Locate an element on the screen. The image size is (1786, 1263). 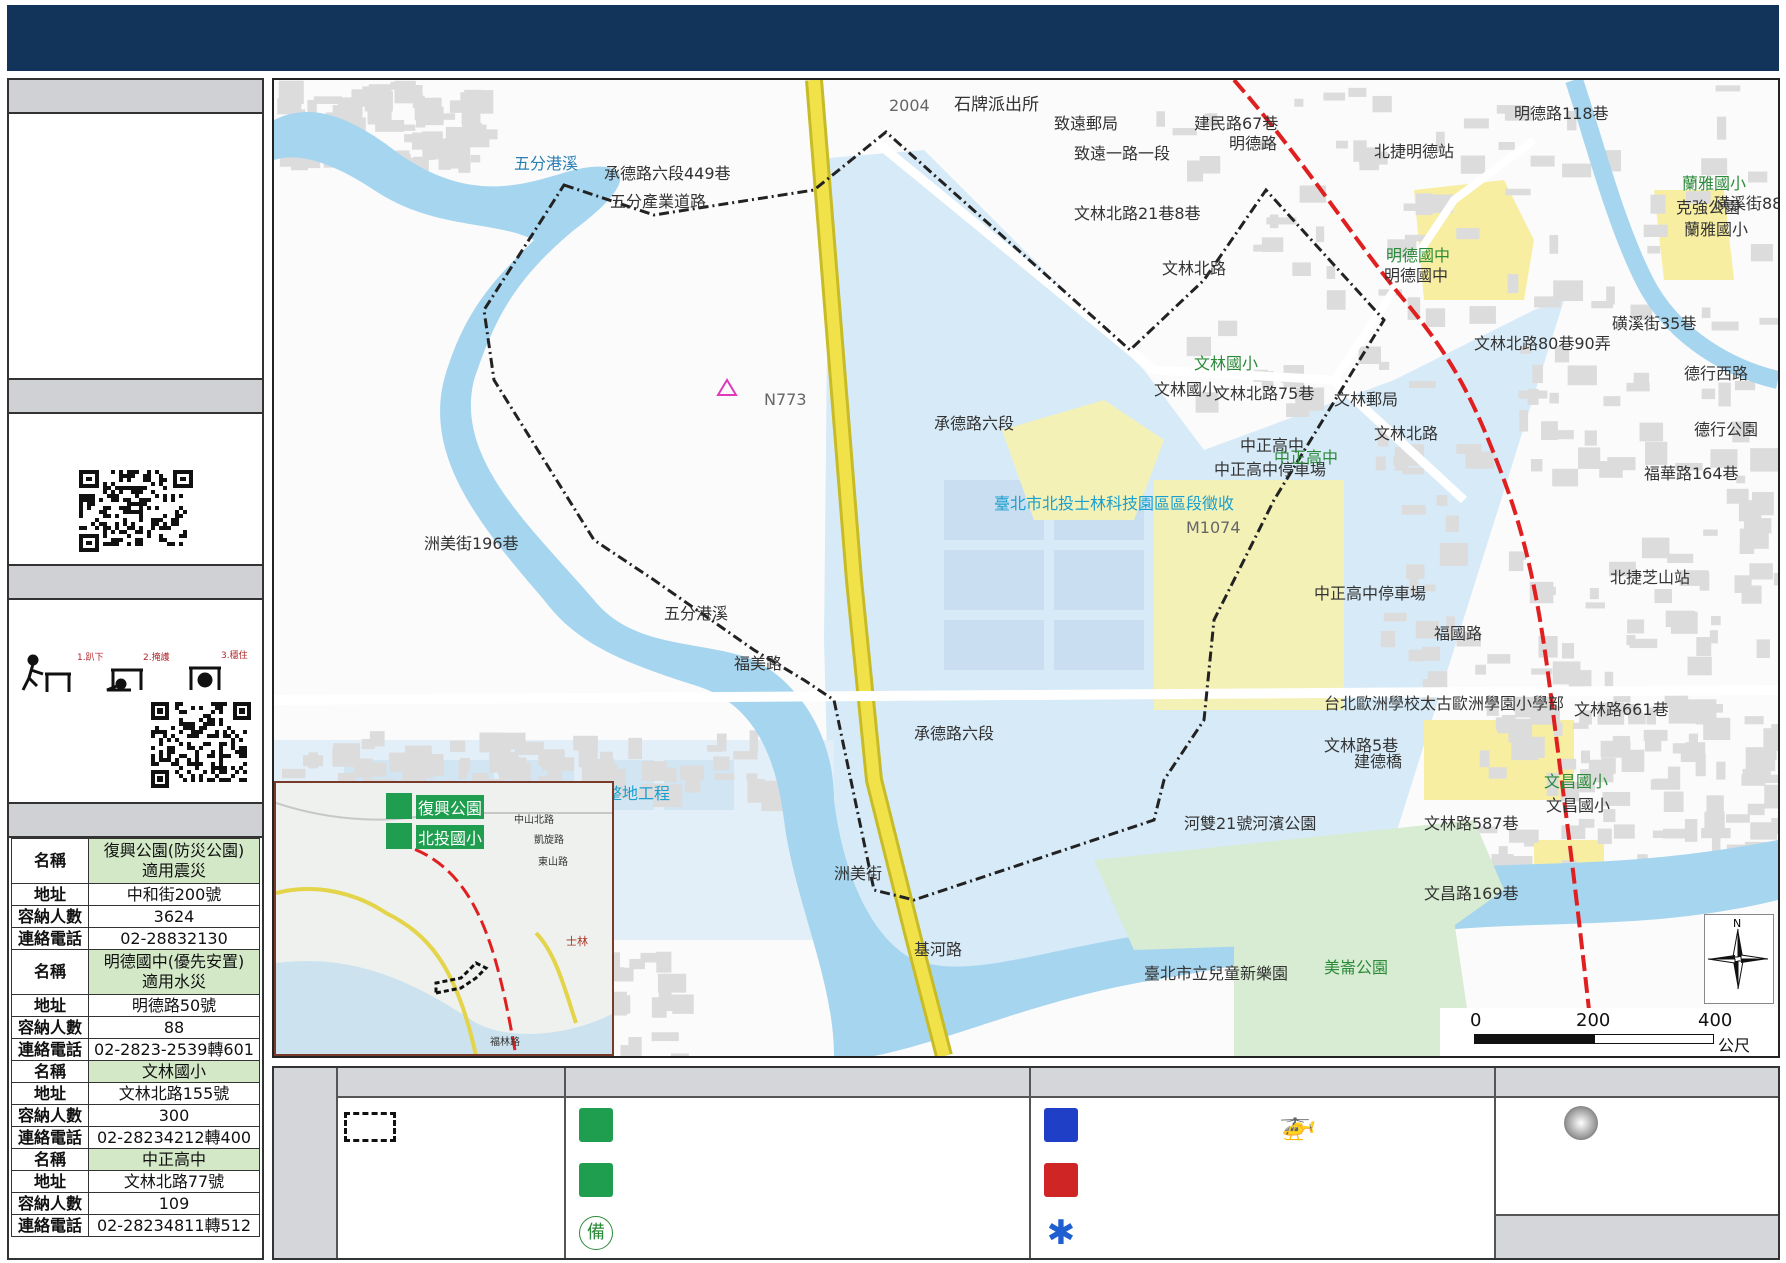
shelter-field-value: 109 is located at coordinates (174, 1203).